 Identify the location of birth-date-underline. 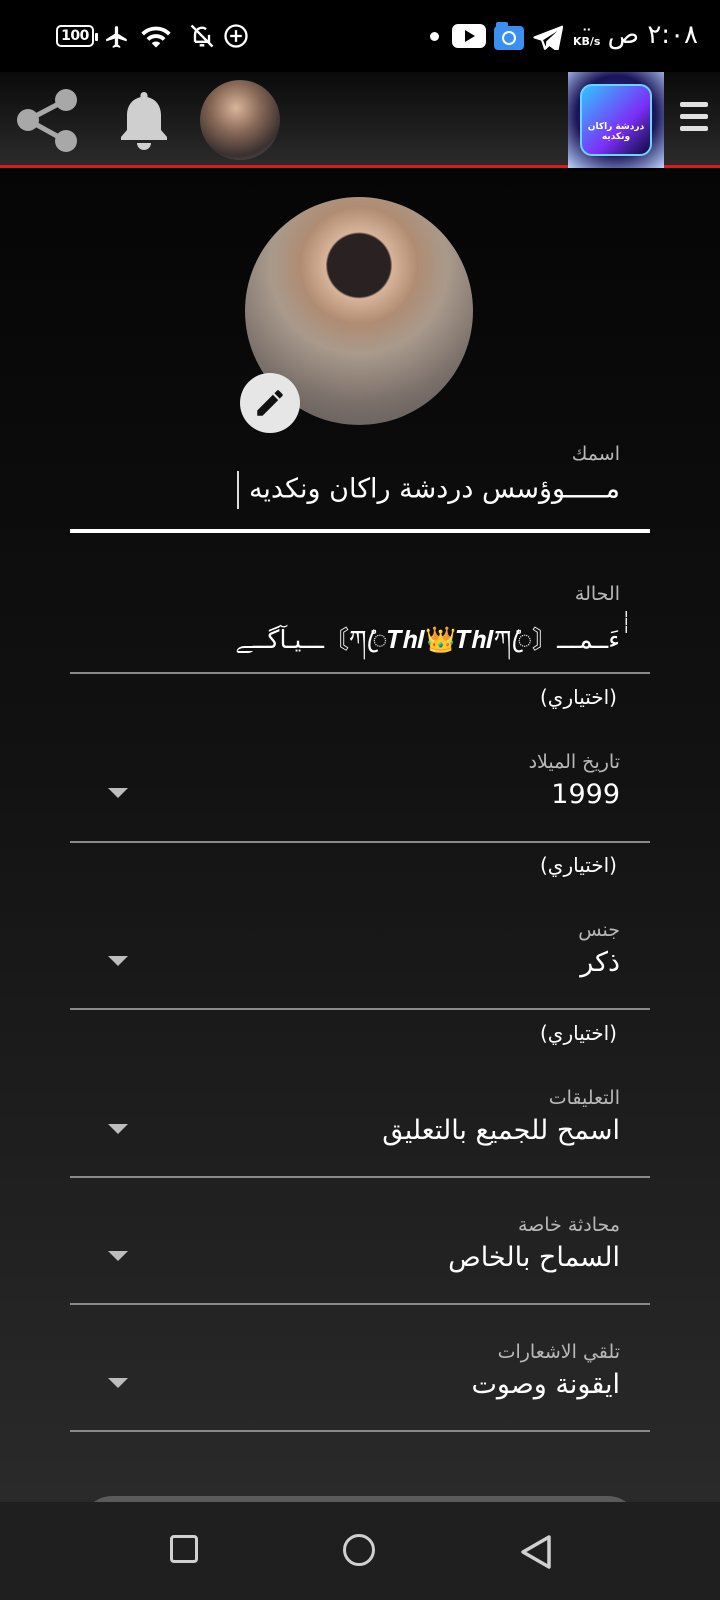
(360, 842).